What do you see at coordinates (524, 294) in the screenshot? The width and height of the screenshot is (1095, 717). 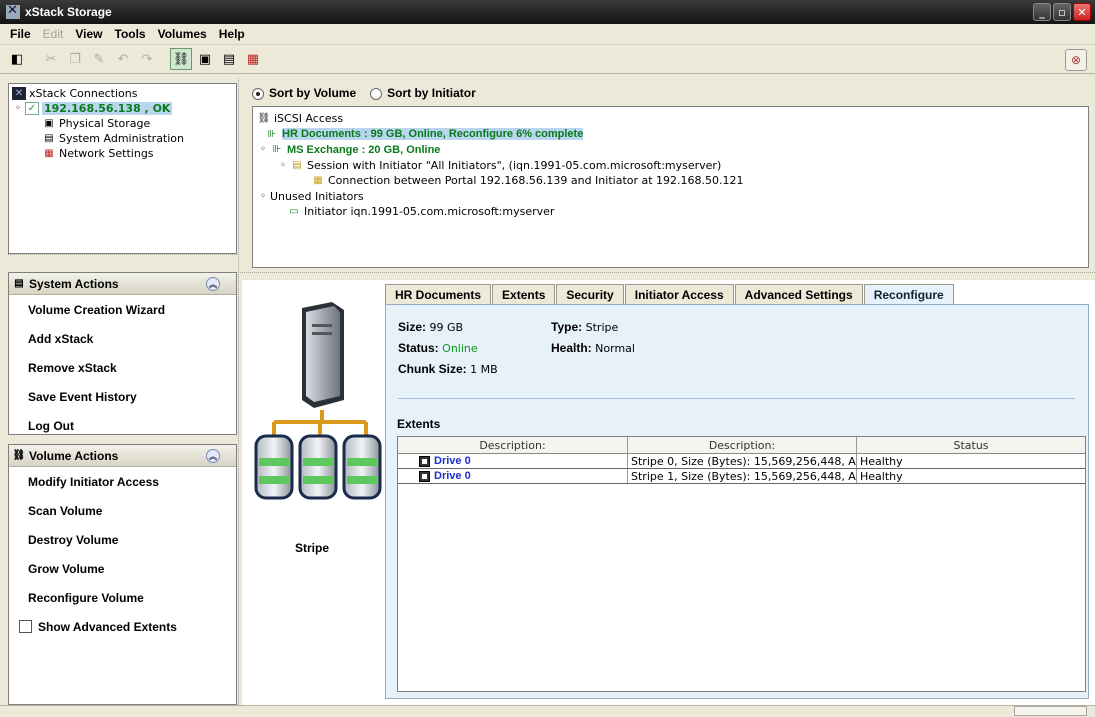 I see `tab-extents: Extents` at bounding box center [524, 294].